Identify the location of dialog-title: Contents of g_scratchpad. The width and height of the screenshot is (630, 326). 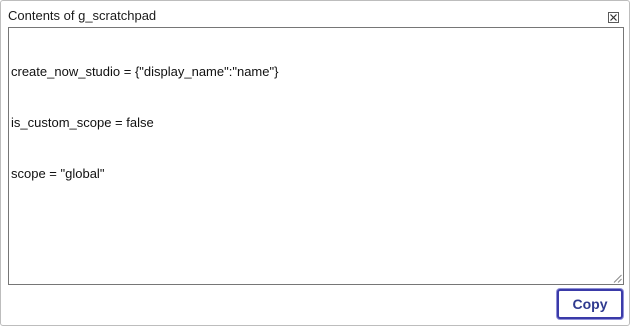
(82, 15).